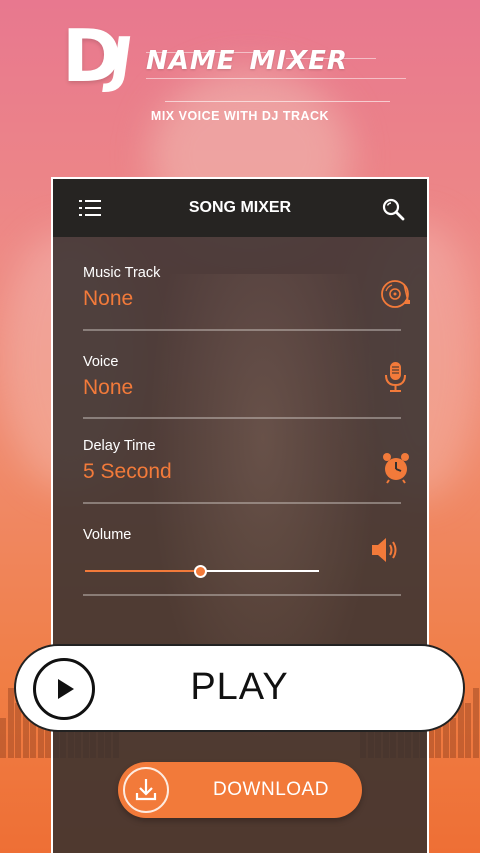  I want to click on app-logo: D J NAME MIXER, so click(242, 60).